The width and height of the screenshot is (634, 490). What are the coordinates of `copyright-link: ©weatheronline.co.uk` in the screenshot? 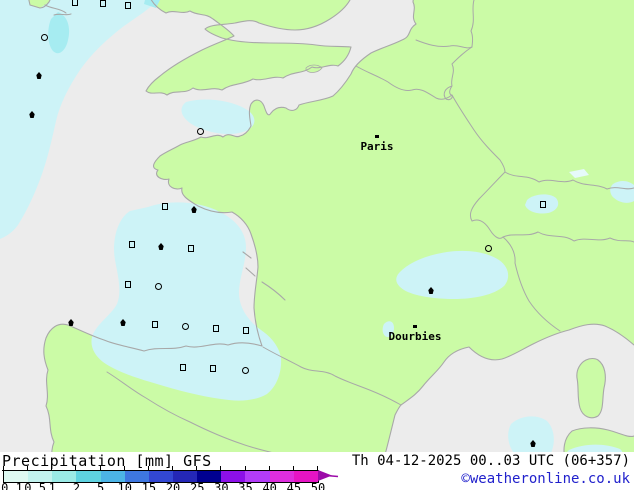 It's located at (545, 479).